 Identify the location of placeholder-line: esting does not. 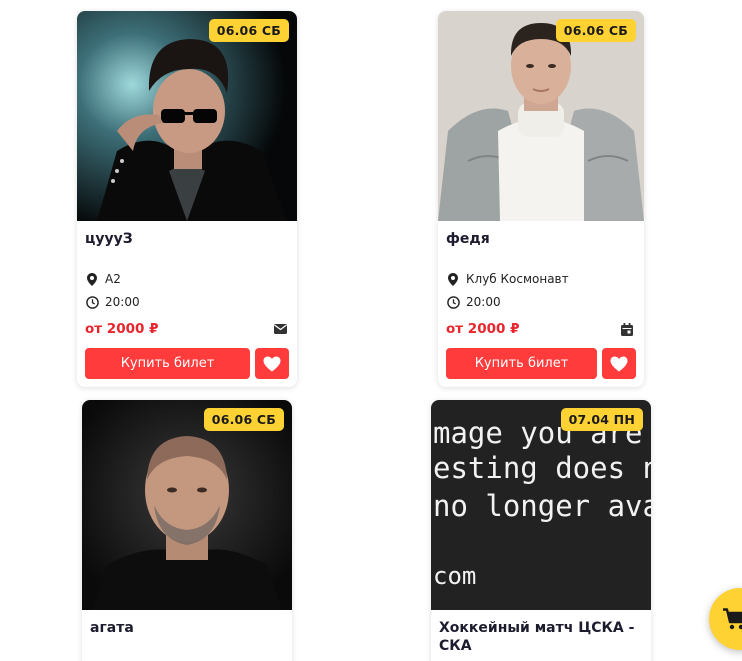
(542, 468).